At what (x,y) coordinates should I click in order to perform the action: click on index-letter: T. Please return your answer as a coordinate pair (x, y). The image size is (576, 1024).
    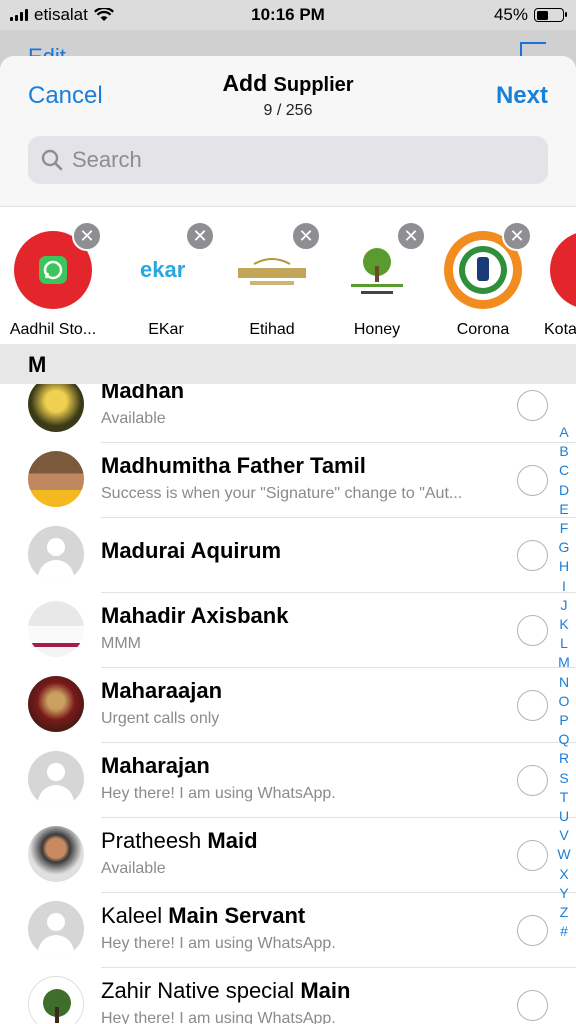
    Looking at the image, I should click on (564, 797).